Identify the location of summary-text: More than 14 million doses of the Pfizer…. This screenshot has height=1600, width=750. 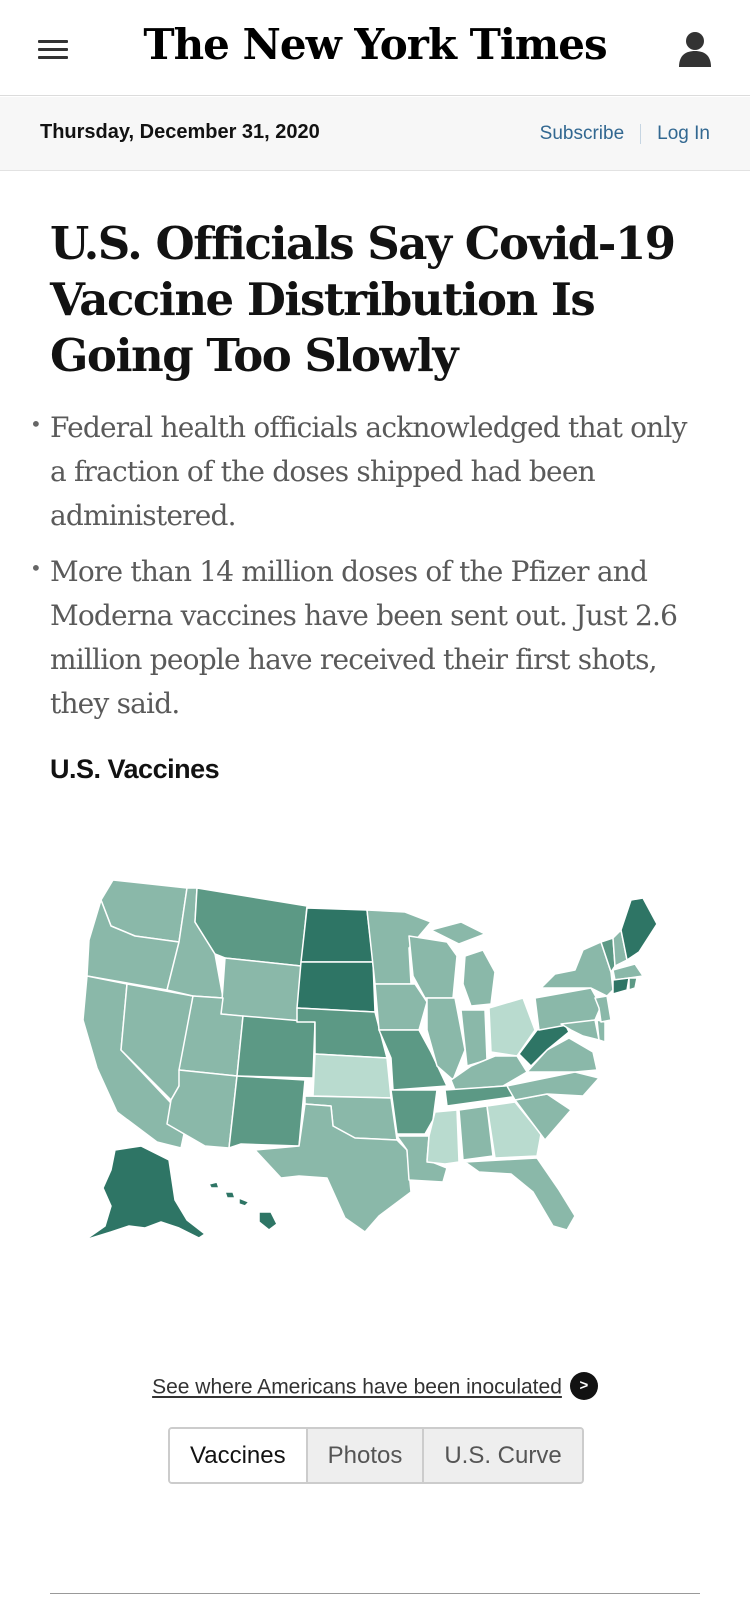
(364, 637).